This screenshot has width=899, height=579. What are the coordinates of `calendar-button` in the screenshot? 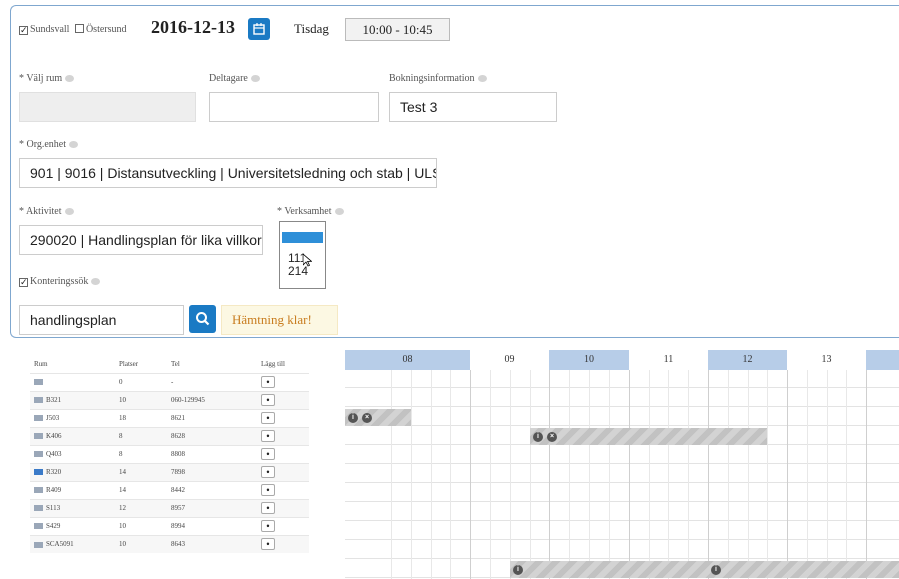 It's located at (259, 29).